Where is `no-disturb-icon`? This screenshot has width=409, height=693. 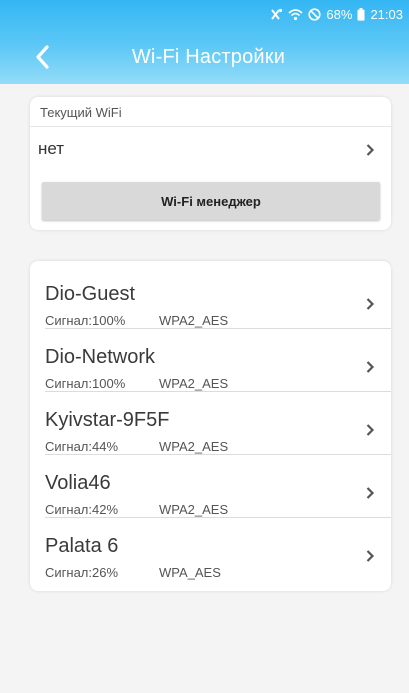
no-disturb-icon is located at coordinates (315, 14).